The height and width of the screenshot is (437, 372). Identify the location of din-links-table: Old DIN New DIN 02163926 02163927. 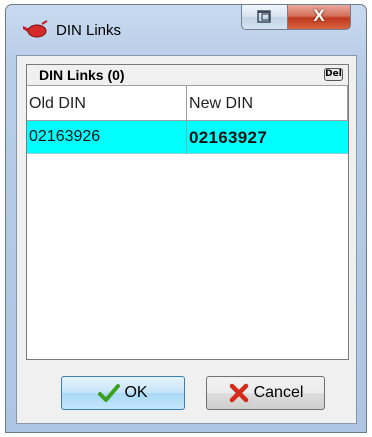
(187, 119).